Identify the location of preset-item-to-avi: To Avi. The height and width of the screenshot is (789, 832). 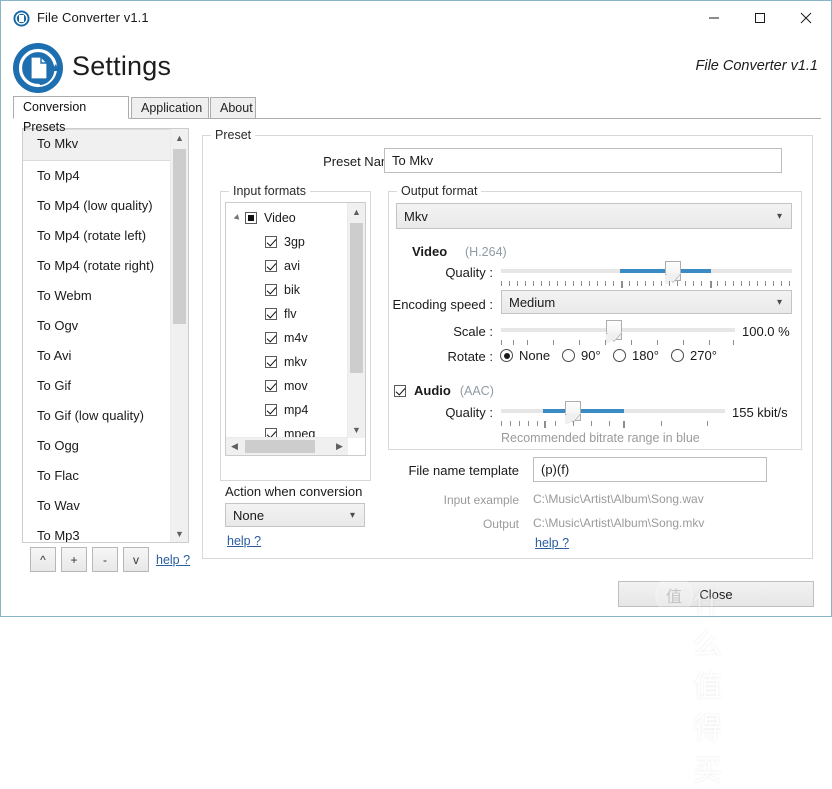
(97, 356).